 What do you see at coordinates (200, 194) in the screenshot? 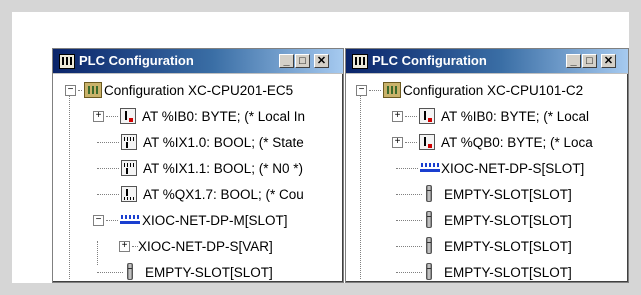
I see `tree-node-qx1-7: AT %QX1.7: BOOL; (* Cou` at bounding box center [200, 194].